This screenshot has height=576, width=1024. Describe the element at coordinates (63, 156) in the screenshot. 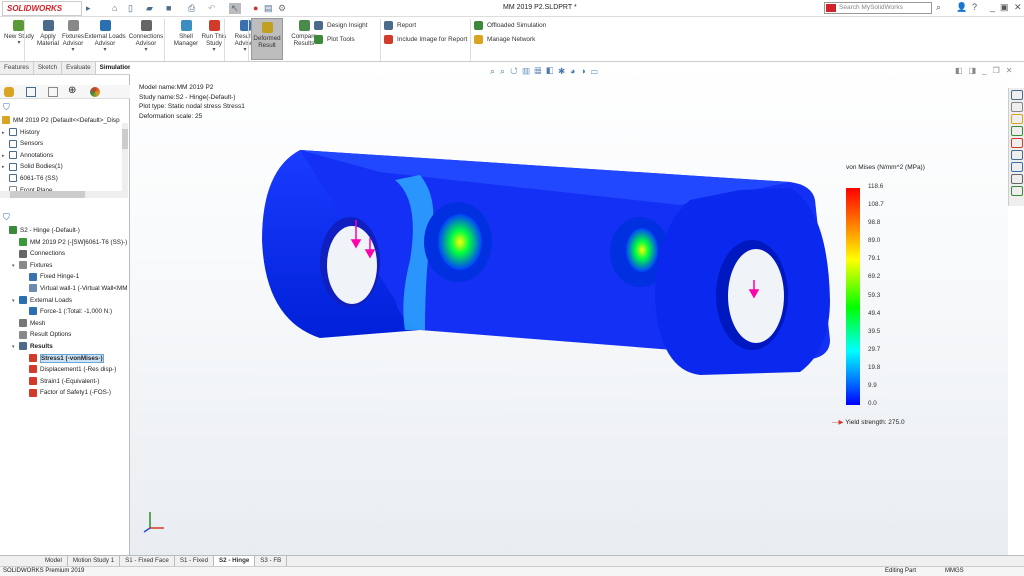

I see `tree-item: ▸ Annotations` at that location.